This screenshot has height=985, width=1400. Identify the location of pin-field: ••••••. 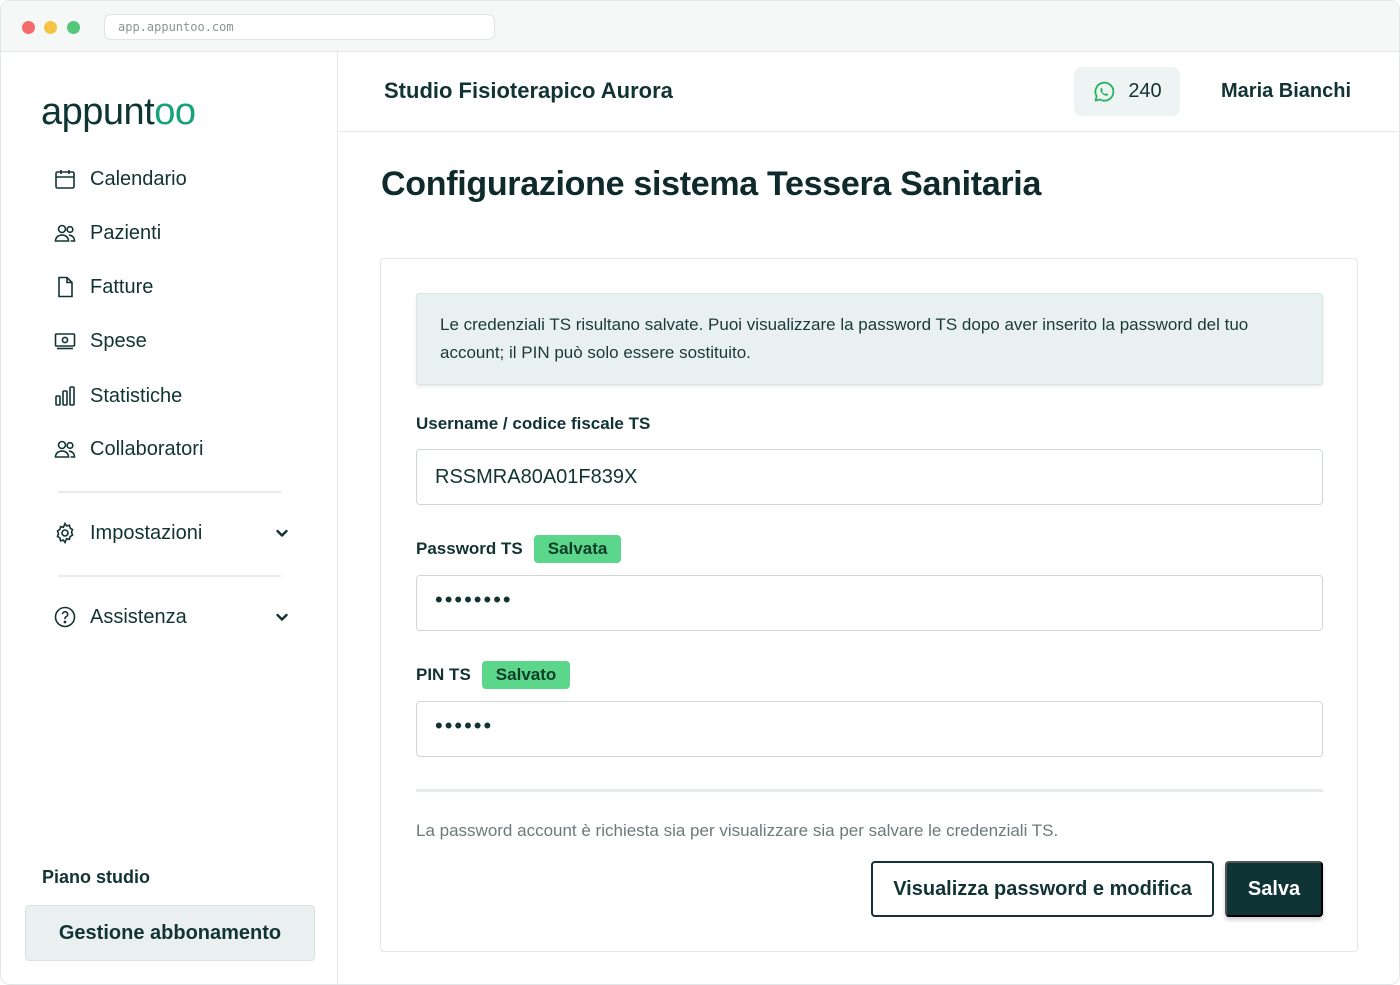
(869, 729).